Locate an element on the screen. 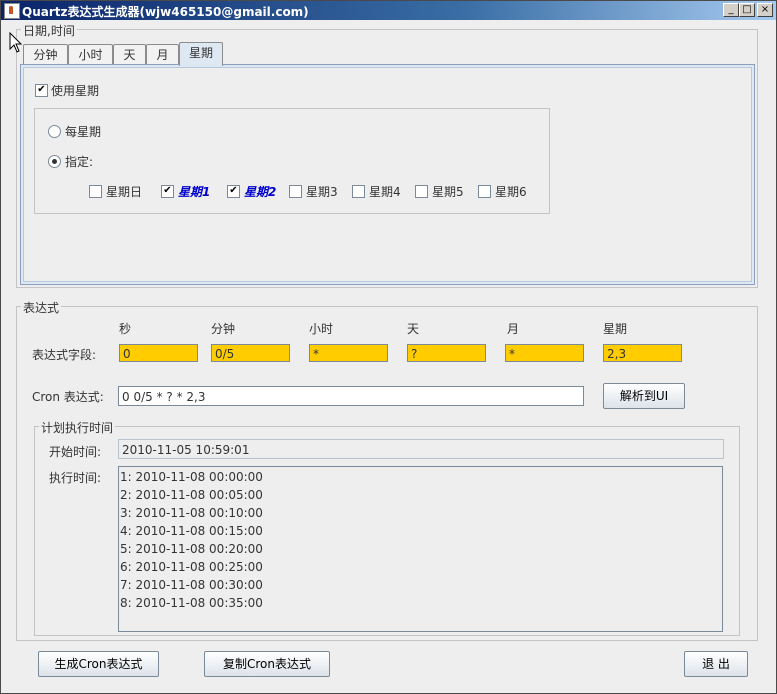  hour-field: * is located at coordinates (348, 353).